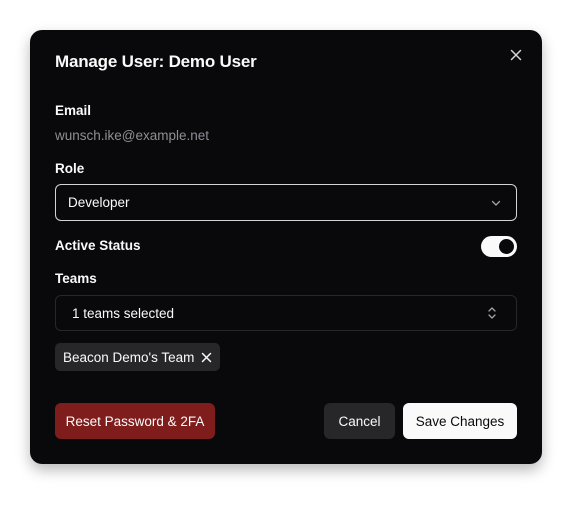 The width and height of the screenshot is (584, 506). Describe the element at coordinates (506, 246) in the screenshot. I see `toggle-knob` at that location.